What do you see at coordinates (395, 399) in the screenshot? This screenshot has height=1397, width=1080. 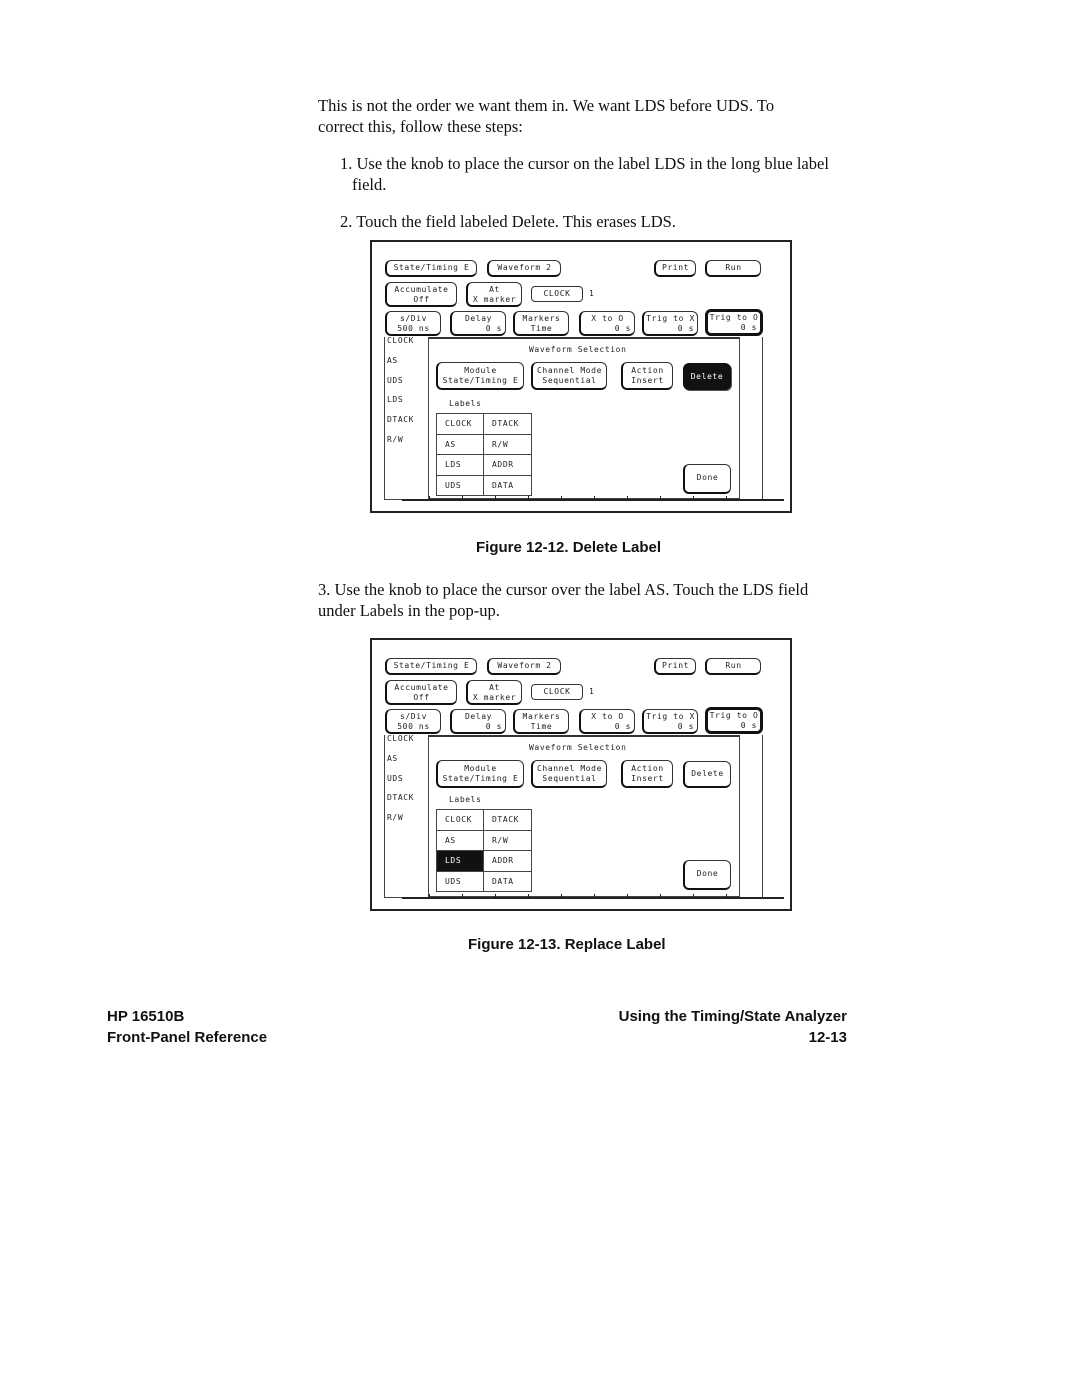 I see `sidebar-label: LDS` at bounding box center [395, 399].